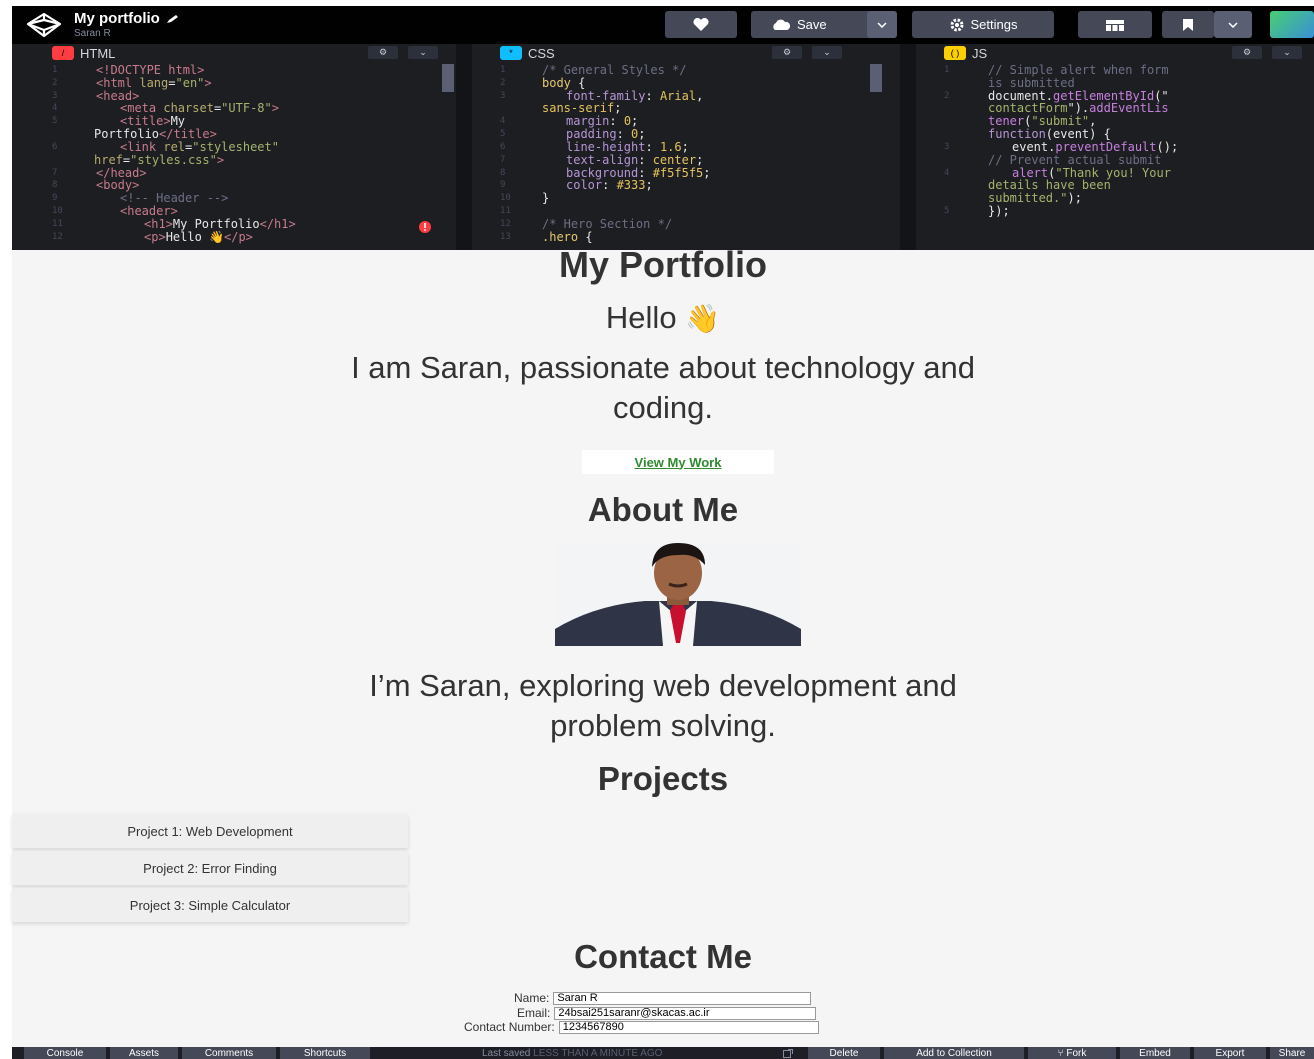 Image resolution: width=1314 pixels, height=1059 pixels. What do you see at coordinates (844, 1053) in the screenshot?
I see `delete-button: Delete` at bounding box center [844, 1053].